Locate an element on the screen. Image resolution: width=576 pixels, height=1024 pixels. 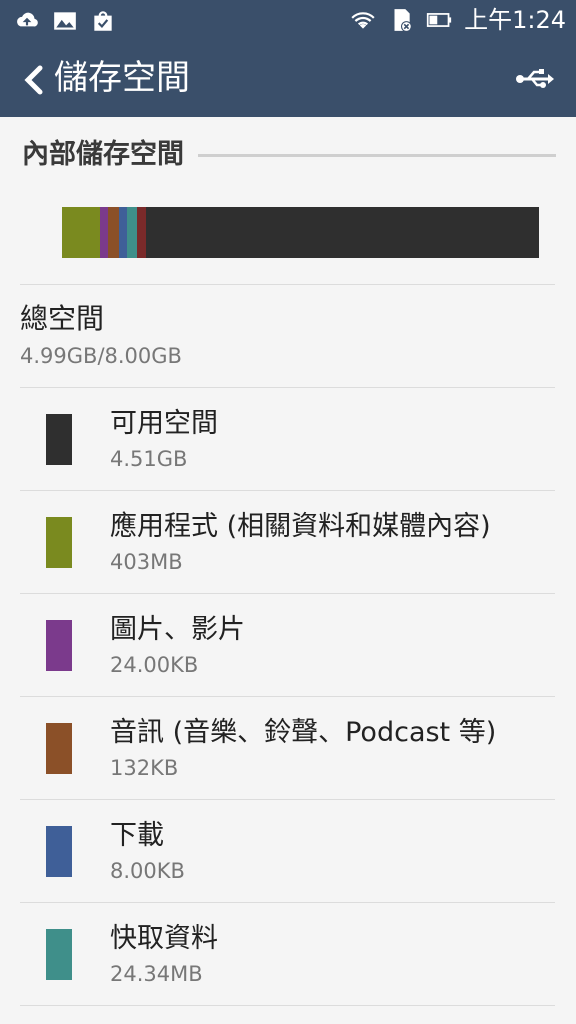
bag-check-icon is located at coordinates (103, 21).